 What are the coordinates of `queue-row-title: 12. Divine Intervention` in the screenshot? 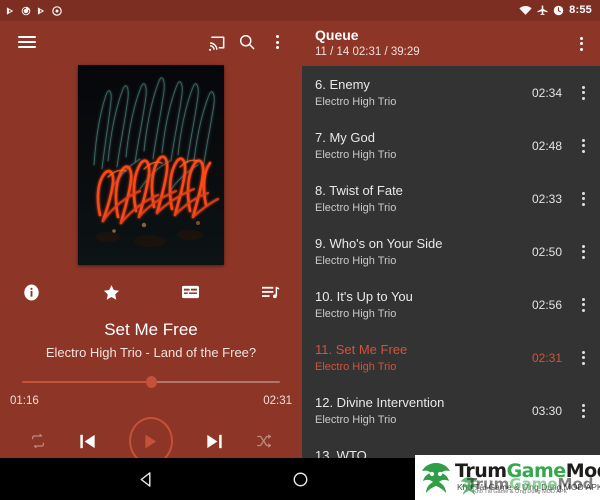 It's located at (380, 402).